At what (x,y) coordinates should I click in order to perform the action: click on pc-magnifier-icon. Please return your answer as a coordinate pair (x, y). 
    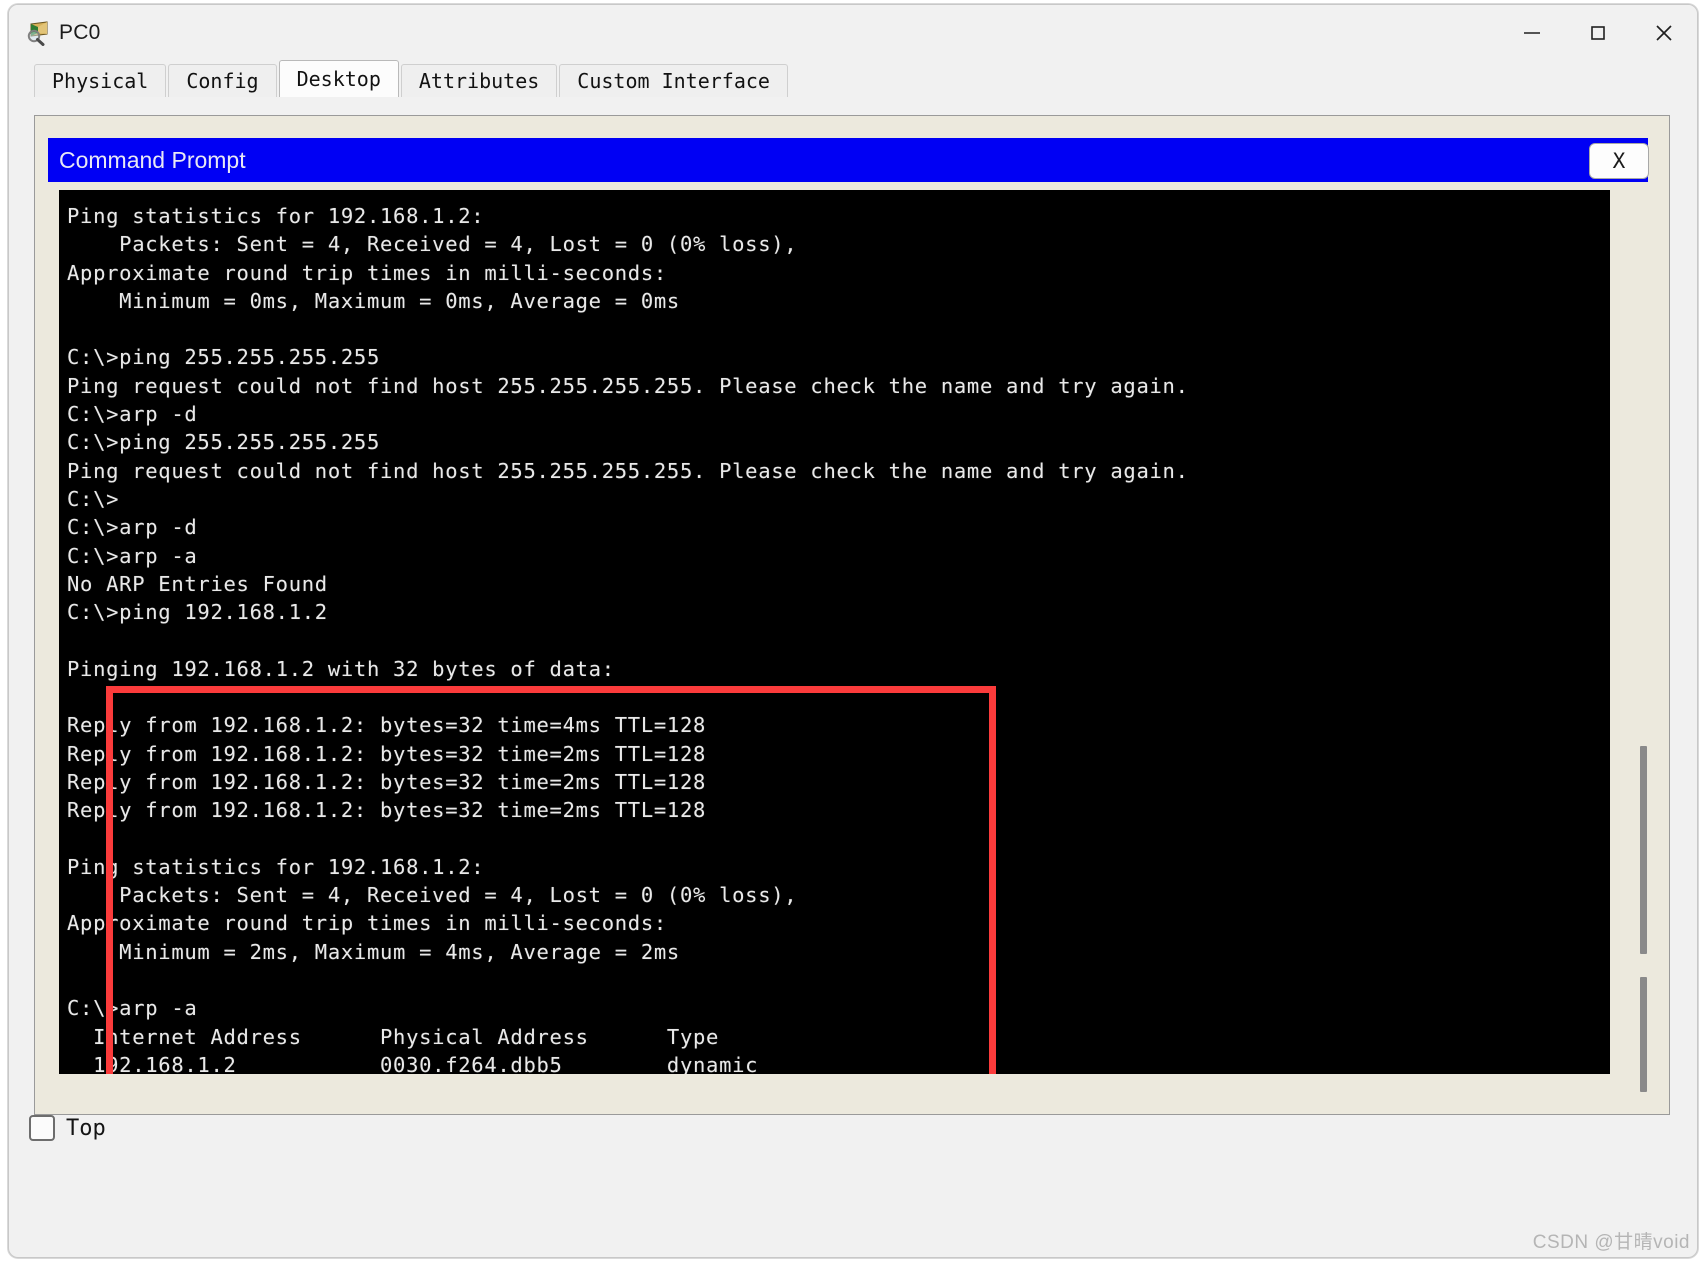
    Looking at the image, I should click on (38, 33).